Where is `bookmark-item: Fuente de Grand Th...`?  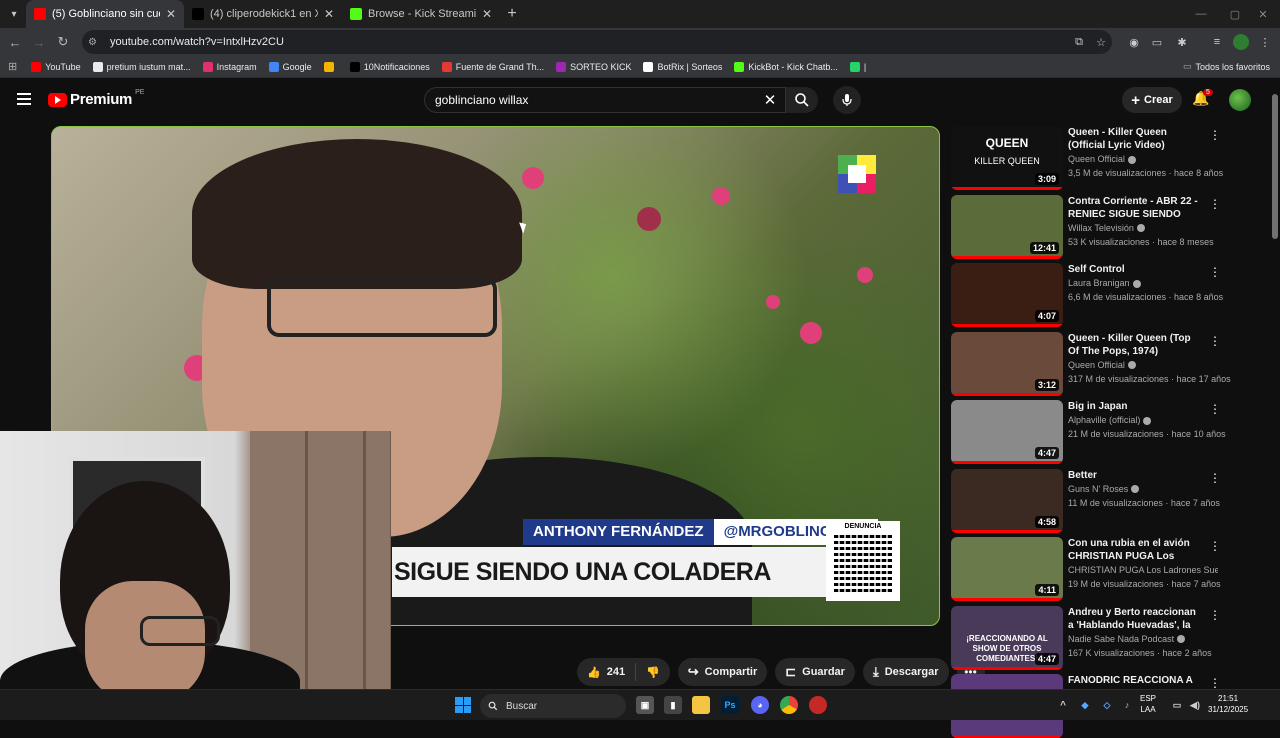 bookmark-item: Fuente de Grand Th... is located at coordinates (492, 66).